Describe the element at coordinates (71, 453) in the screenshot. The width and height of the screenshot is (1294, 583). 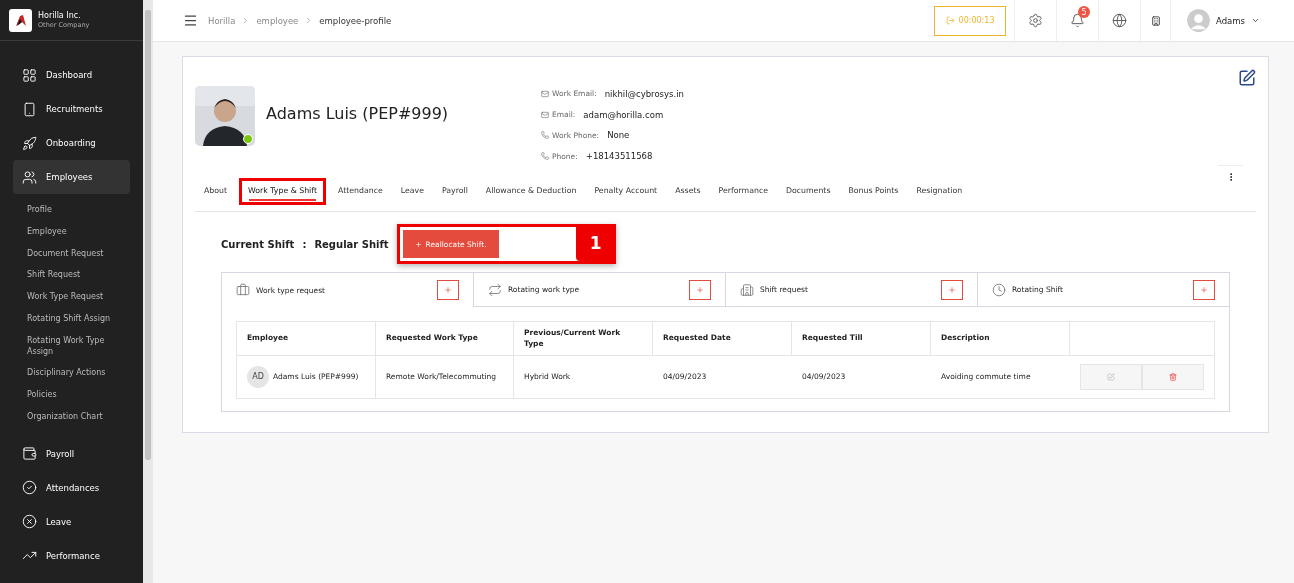
I see `sidebar-item: Payroll` at that location.